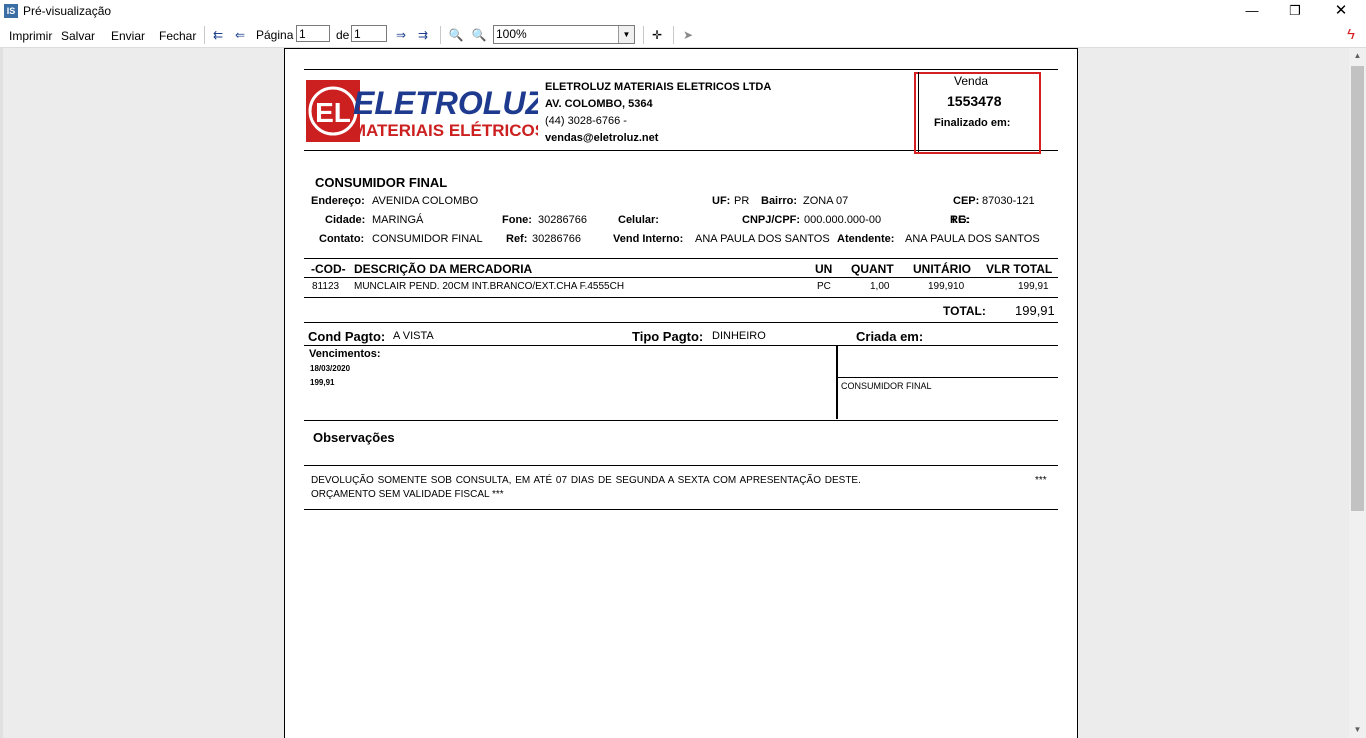 The width and height of the screenshot is (1366, 738). I want to click on close-window-button: ✕, so click(1341, 11).